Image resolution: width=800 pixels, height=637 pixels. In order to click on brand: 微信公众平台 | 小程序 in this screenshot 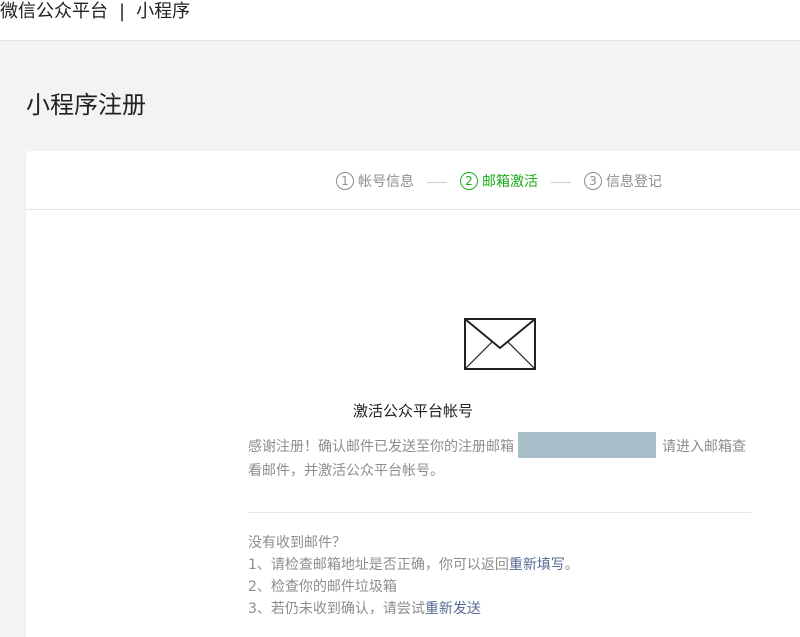, I will do `click(95, 12)`.